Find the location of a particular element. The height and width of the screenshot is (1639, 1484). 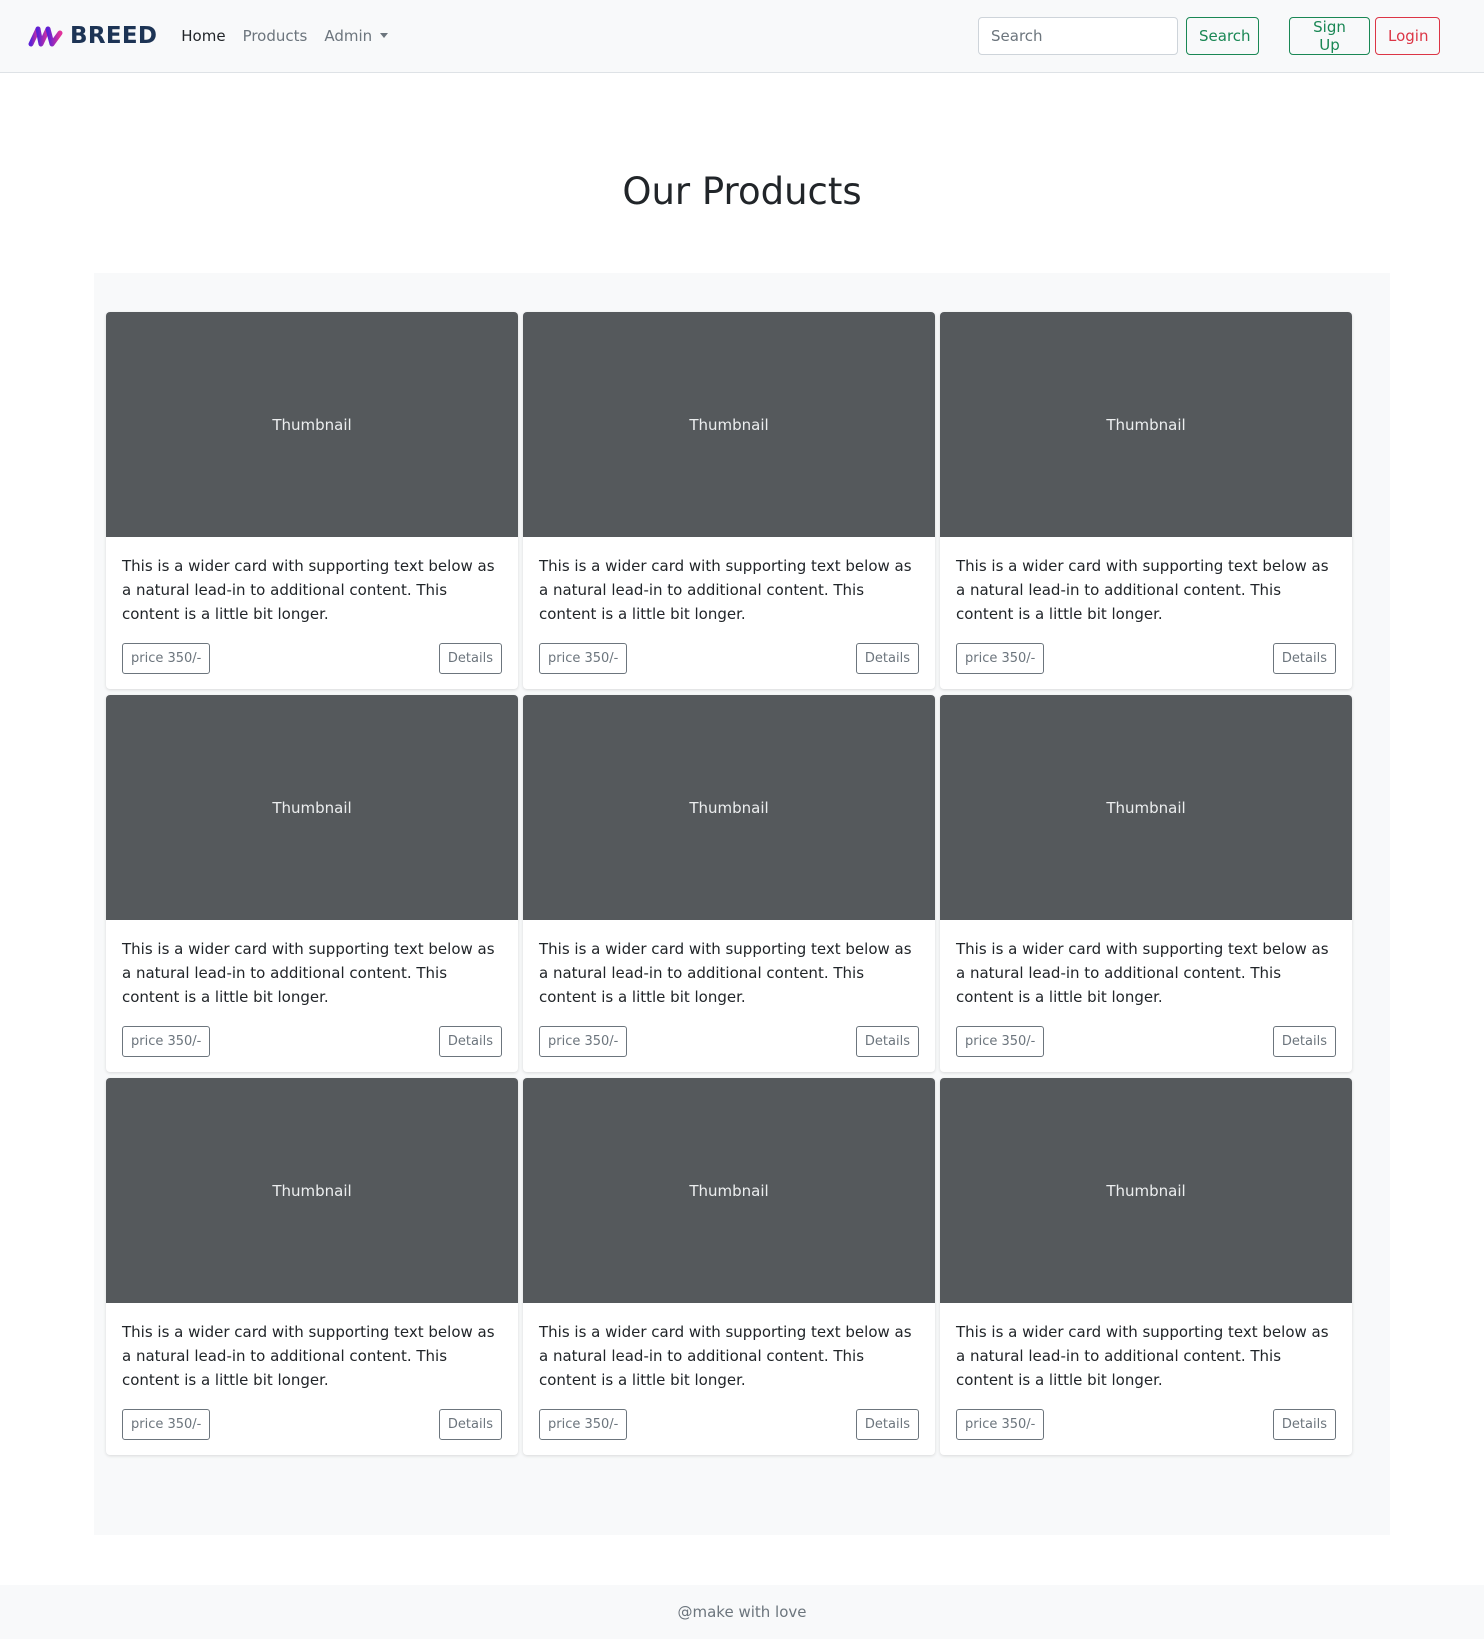

nav-dropdown-admin: Admin is located at coordinates (356, 36).